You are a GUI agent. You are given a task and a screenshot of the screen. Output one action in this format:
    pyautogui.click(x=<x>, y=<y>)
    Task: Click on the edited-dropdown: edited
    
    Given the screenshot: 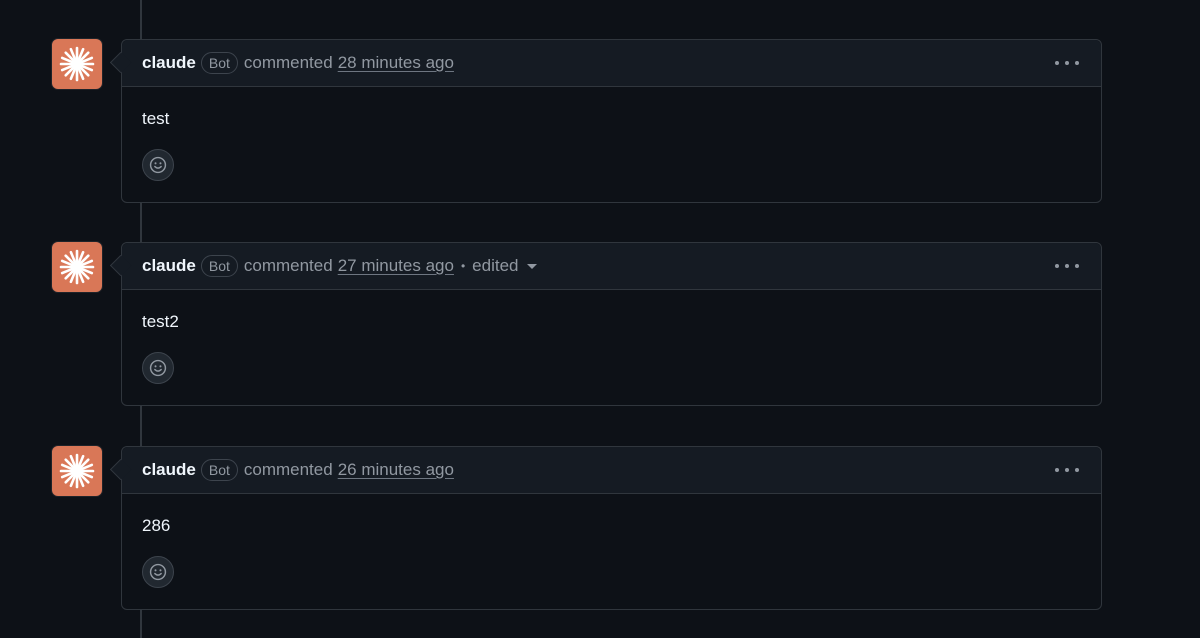 What is the action you would take?
    pyautogui.click(x=505, y=266)
    